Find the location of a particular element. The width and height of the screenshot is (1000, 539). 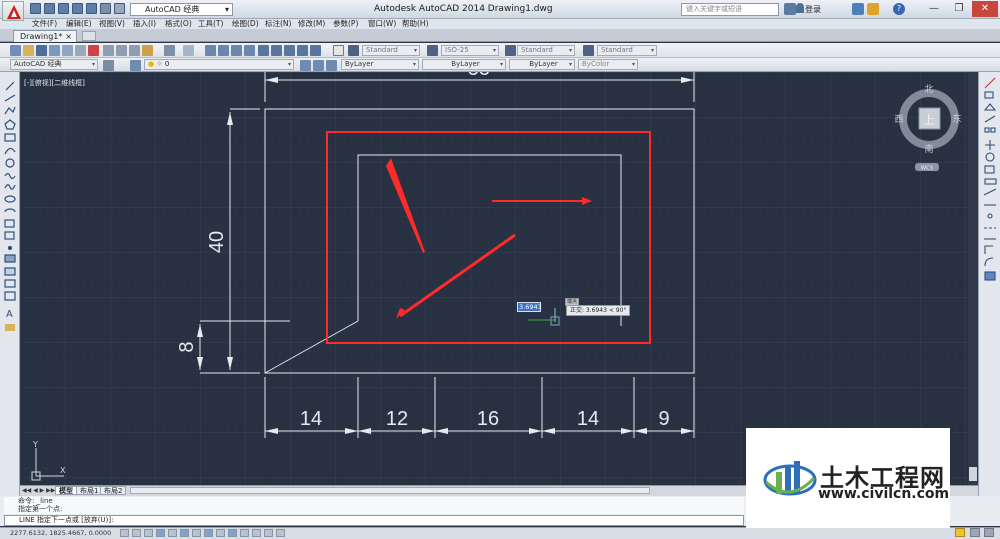

viewcube: 上 北 南 东 西 WCS is located at coordinates (930, 127).